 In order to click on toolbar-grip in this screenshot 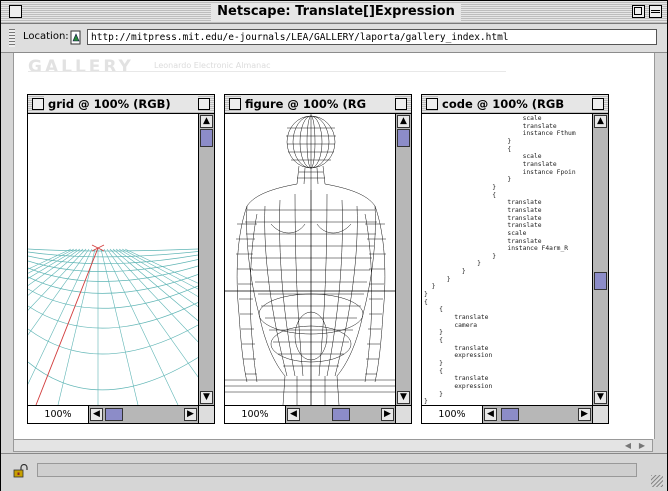, I will do `click(12, 38)`.